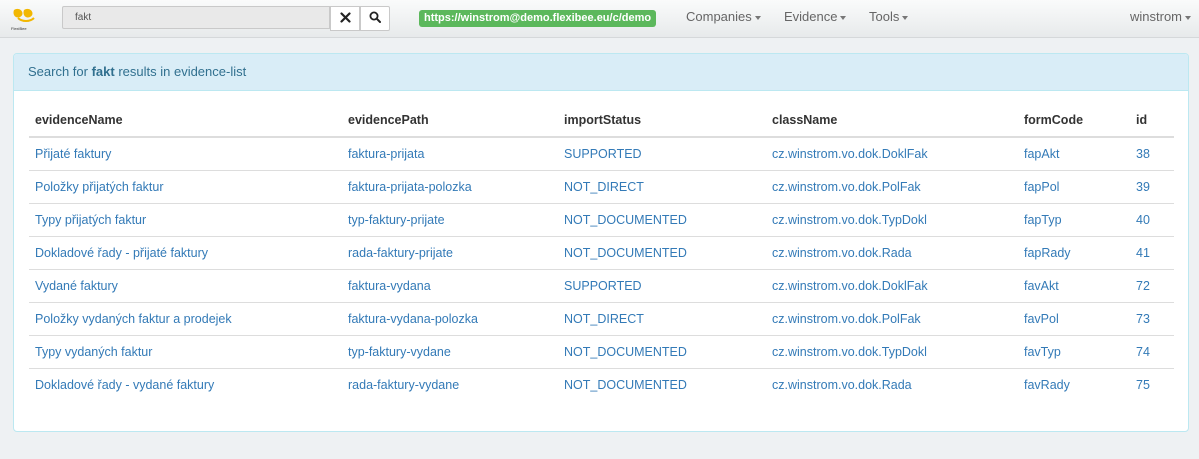 The height and width of the screenshot is (459, 1199). What do you see at coordinates (719, 16) in the screenshot?
I see `menu-companies-label: Companies` at bounding box center [719, 16].